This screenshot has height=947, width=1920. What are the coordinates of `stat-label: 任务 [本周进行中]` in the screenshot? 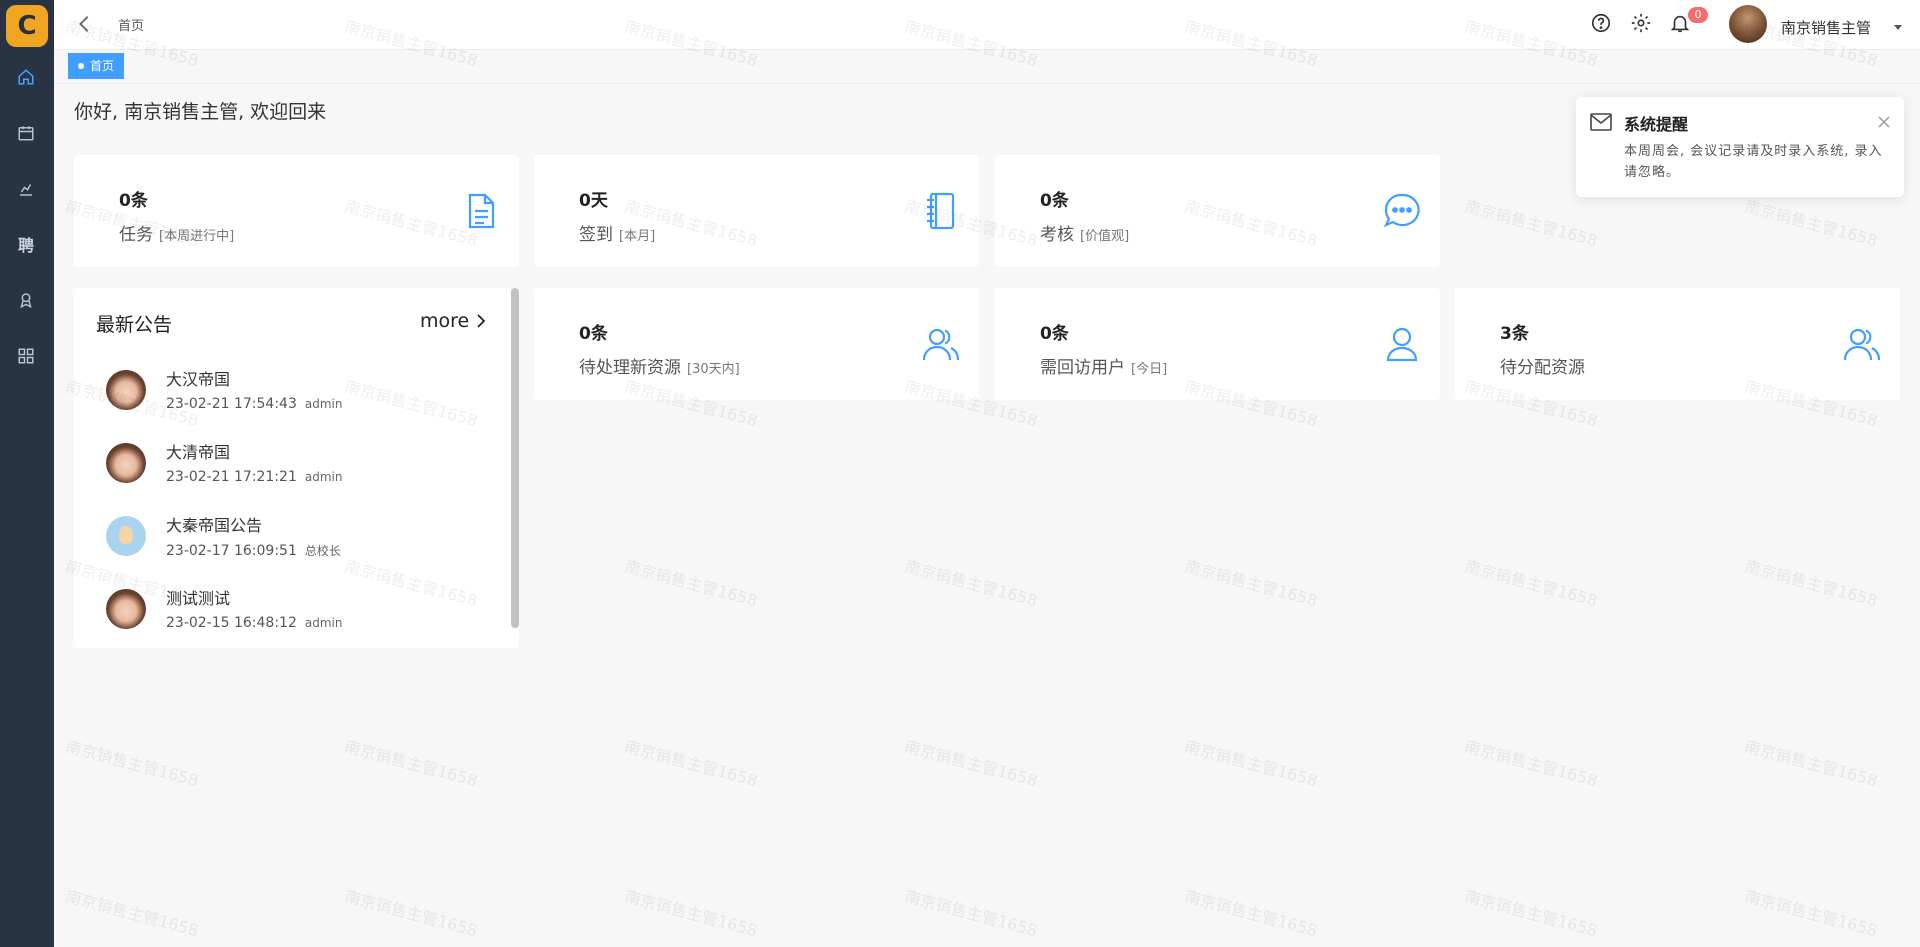 It's located at (177, 235).